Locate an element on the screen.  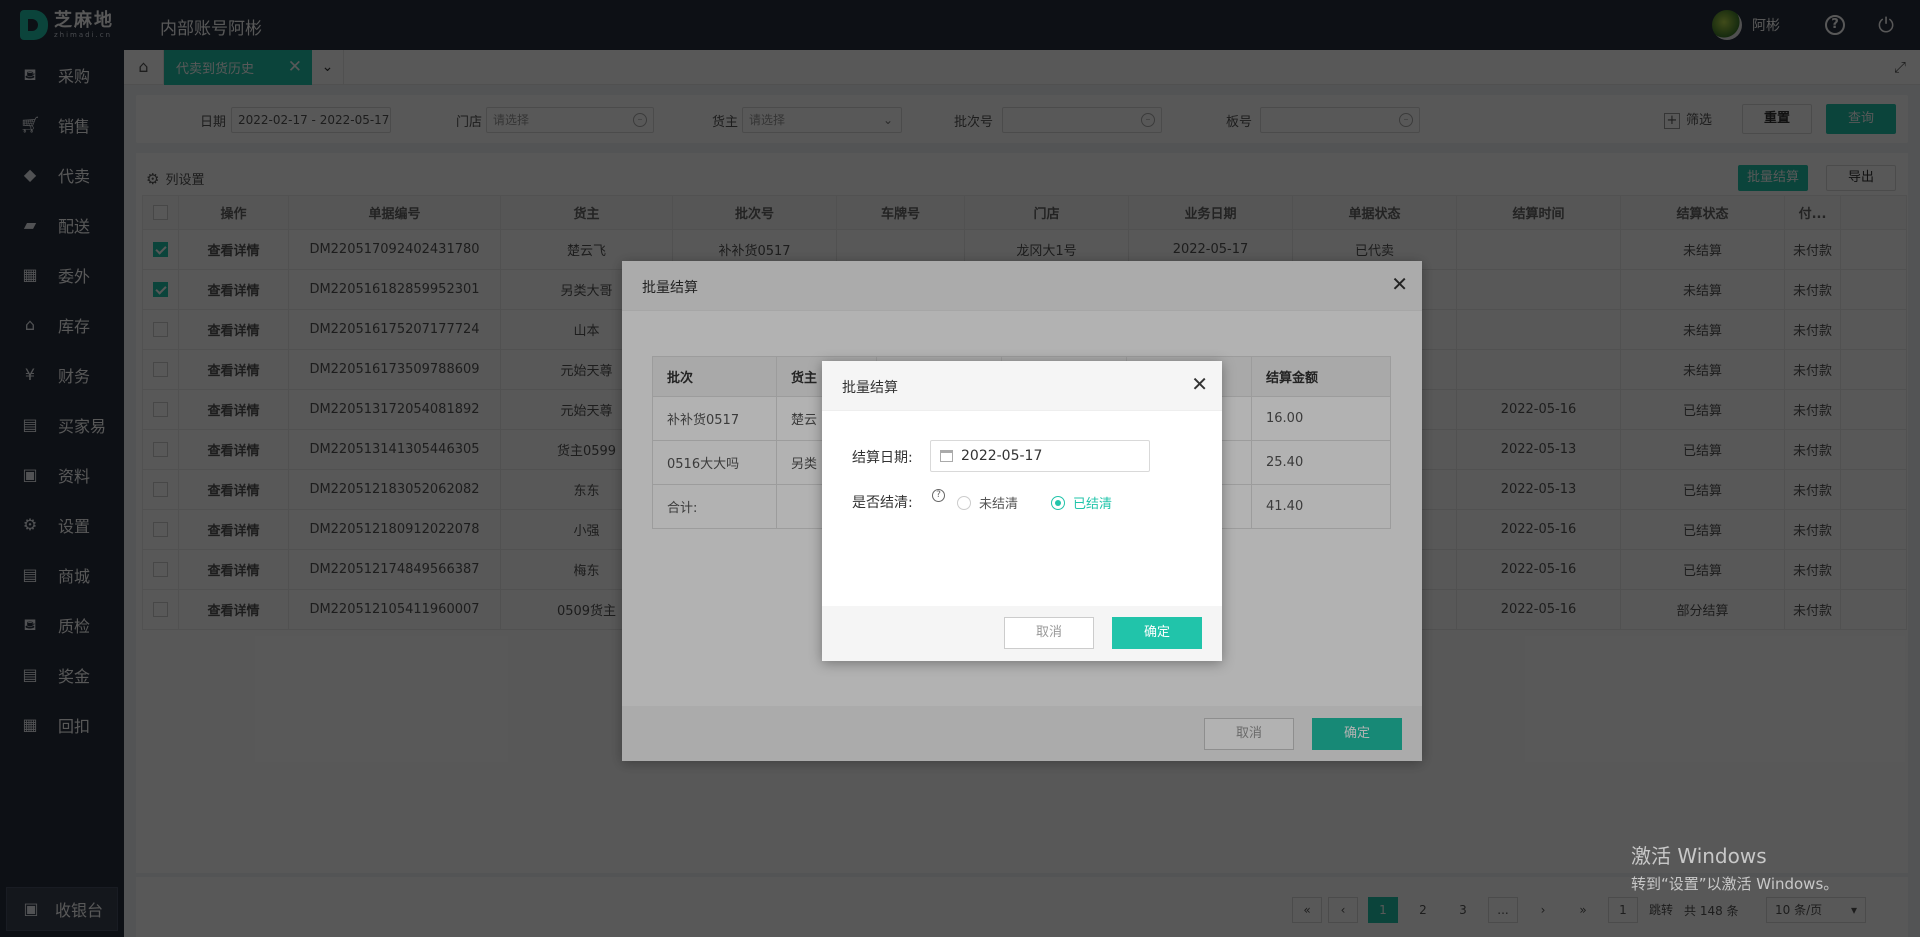
radio-unsettled: 未结清 is located at coordinates (987, 502).